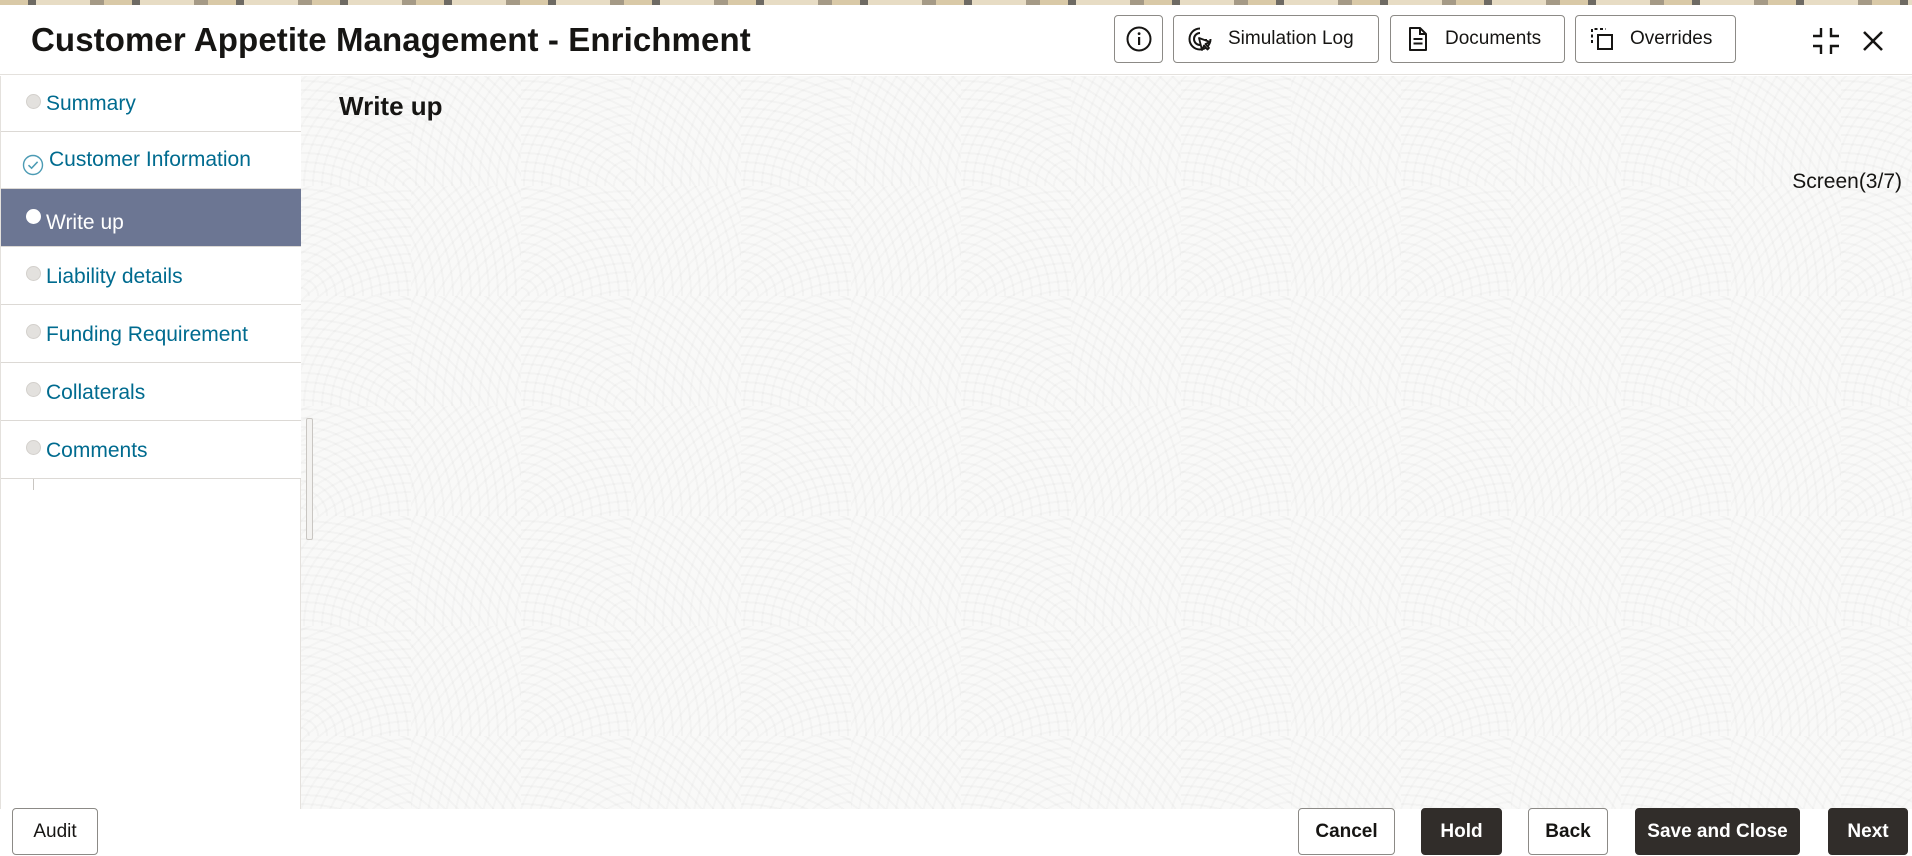 This screenshot has width=1912, height=856. What do you see at coordinates (1868, 831) in the screenshot?
I see `next-button: Next` at bounding box center [1868, 831].